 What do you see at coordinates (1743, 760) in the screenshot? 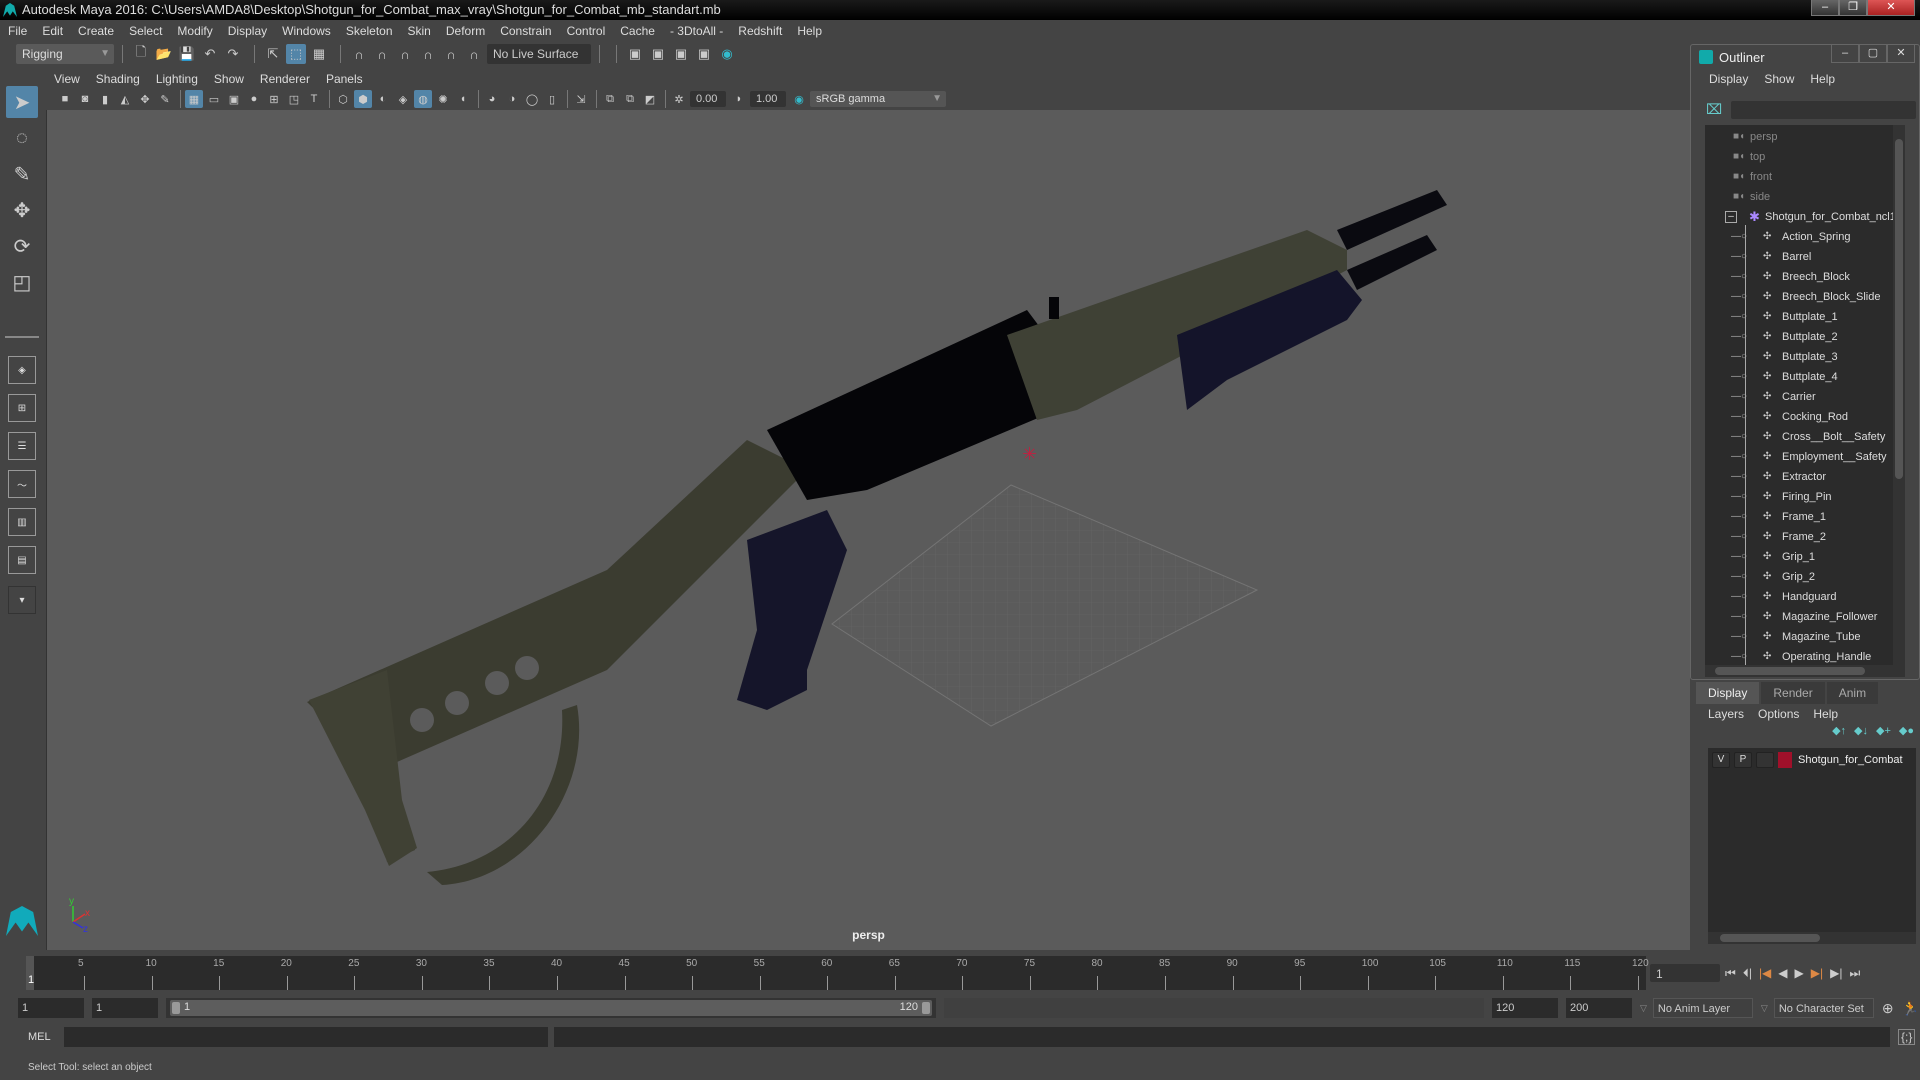
I see `layer-playback-toggle: P` at bounding box center [1743, 760].